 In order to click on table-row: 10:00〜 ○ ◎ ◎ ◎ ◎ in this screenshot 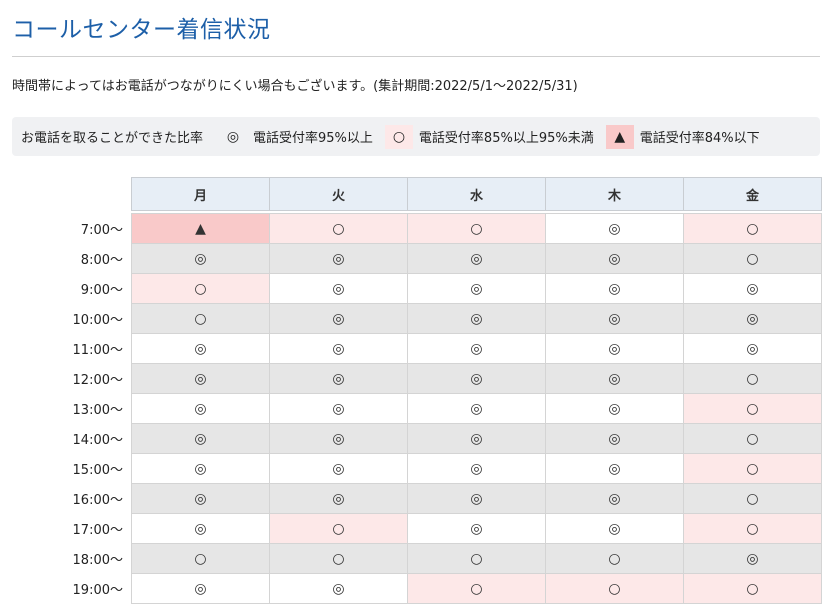, I will do `click(417, 318)`.